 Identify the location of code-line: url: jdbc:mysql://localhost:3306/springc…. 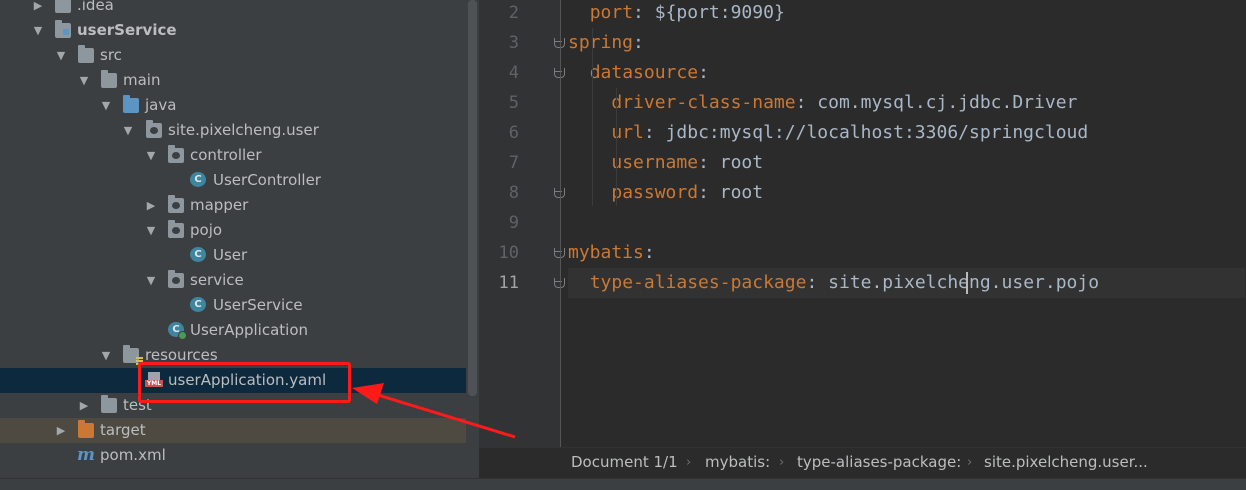
(906, 133).